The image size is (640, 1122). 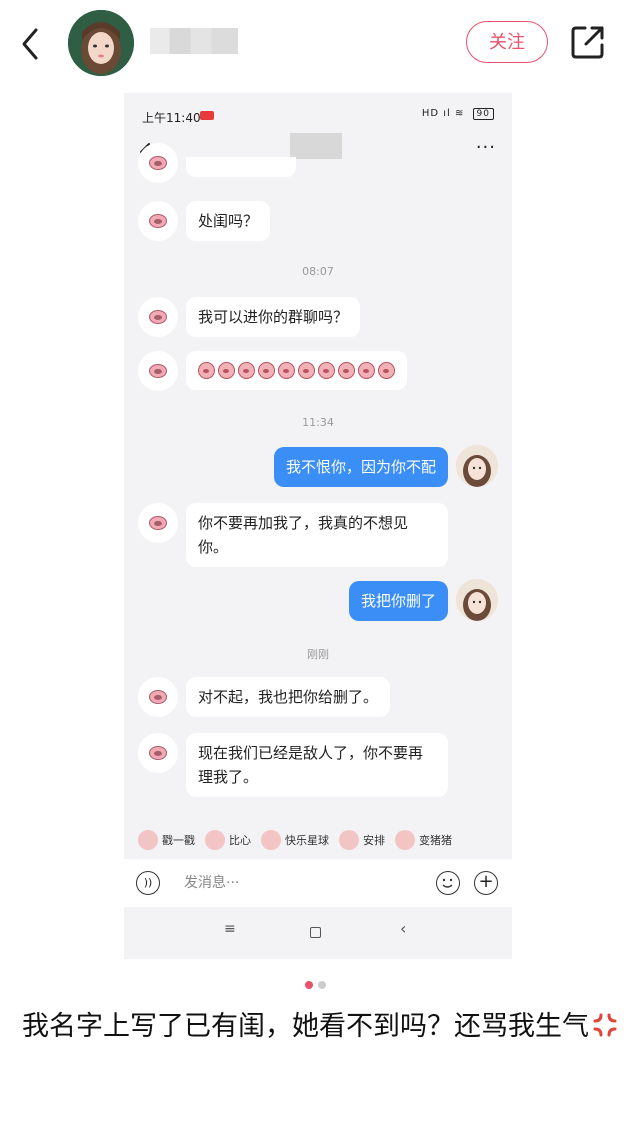 I want to click on quick-action: 戳一戳, so click(x=166, y=840).